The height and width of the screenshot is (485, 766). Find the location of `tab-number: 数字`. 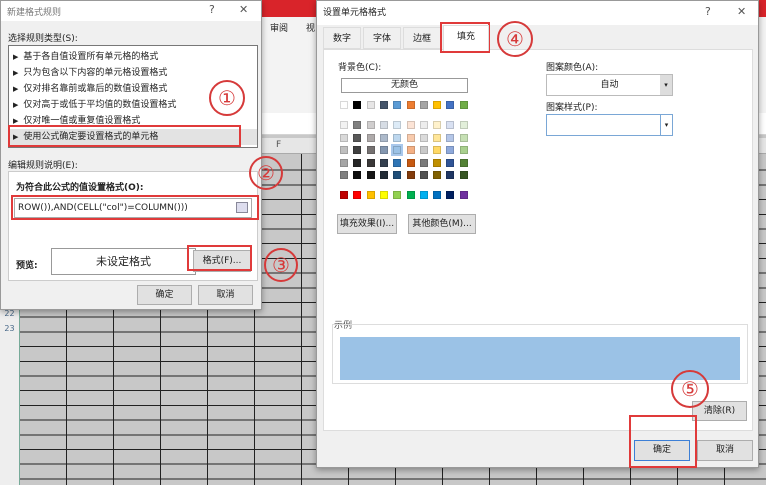

tab-number: 数字 is located at coordinates (342, 38).